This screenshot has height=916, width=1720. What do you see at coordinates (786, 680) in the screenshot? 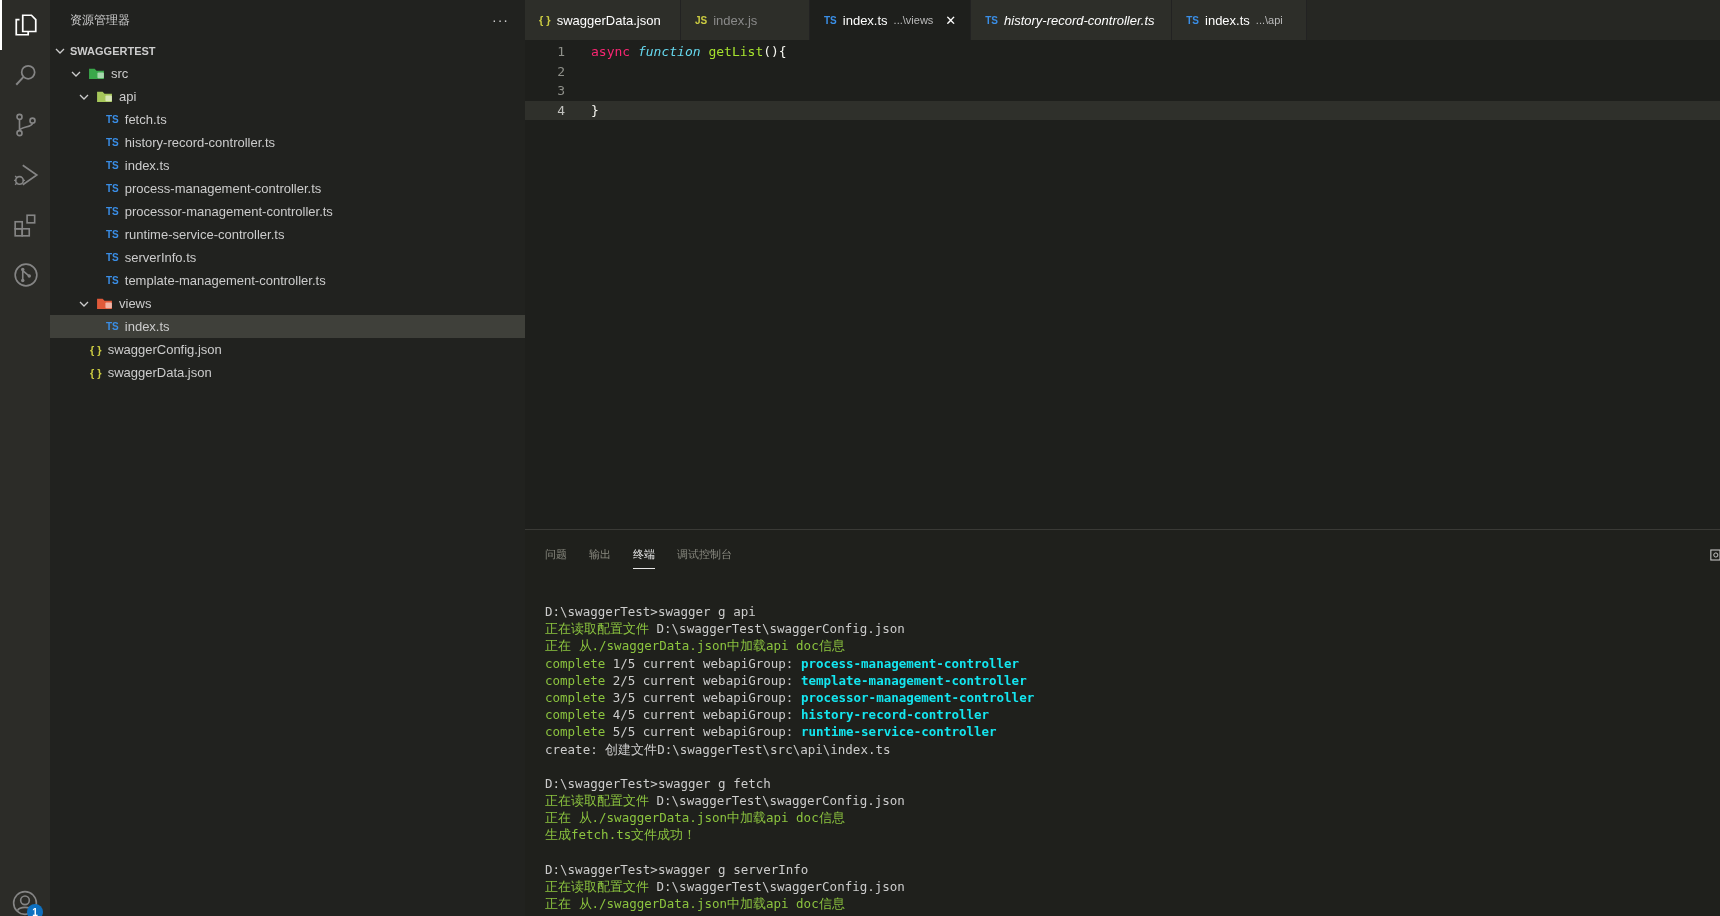
I see `terminal-line: complete 2/5 current webapiGroup: template-management-controller` at bounding box center [786, 680].